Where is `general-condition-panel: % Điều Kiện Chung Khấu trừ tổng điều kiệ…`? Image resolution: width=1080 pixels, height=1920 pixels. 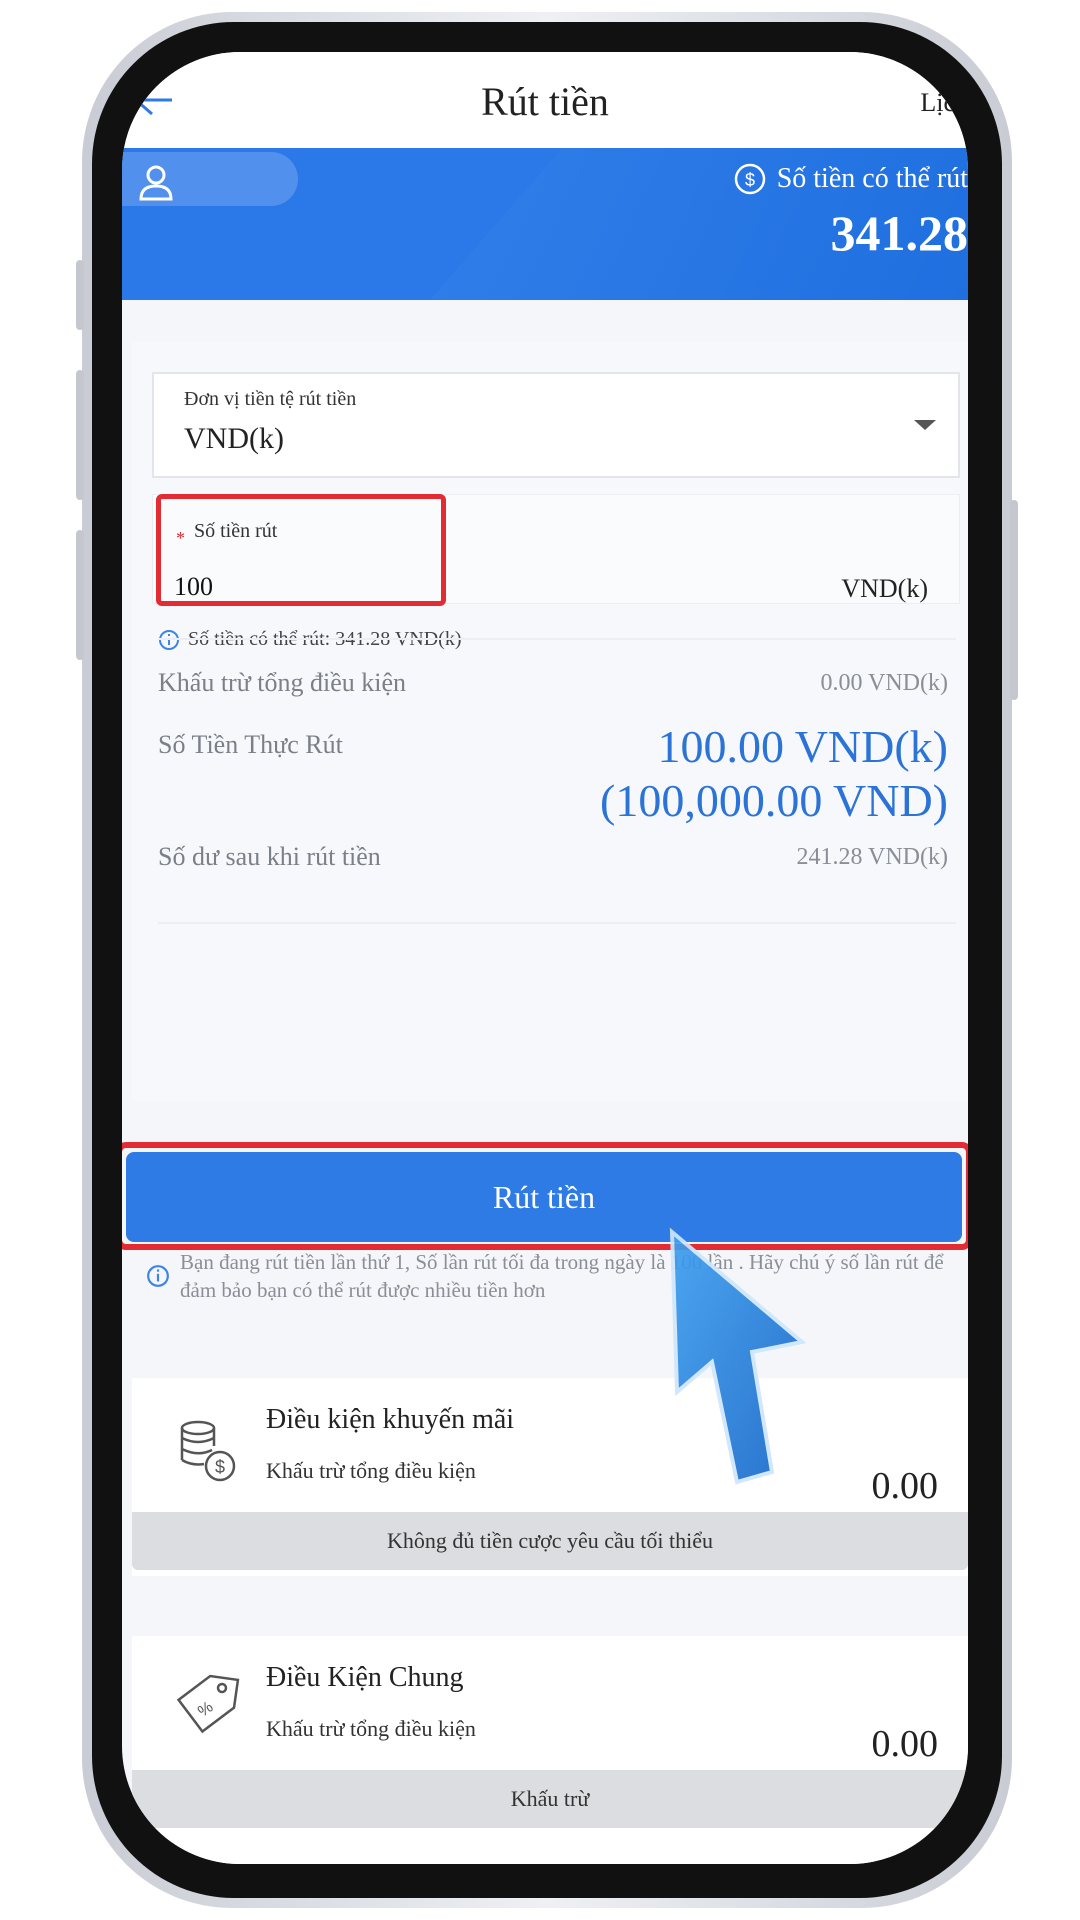 general-condition-panel: % Điều Kiện Chung Khấu trừ tổng điều kiệ… is located at coordinates (550, 1750).